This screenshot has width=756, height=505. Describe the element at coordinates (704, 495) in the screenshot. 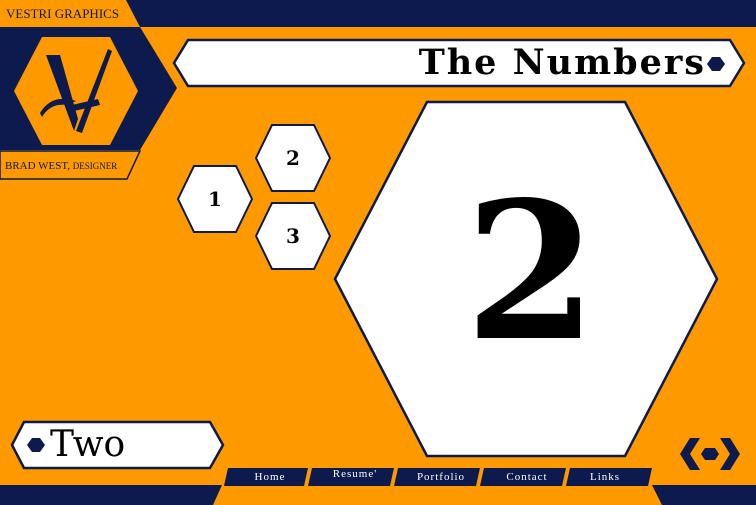

I see `bottom-band-right` at that location.